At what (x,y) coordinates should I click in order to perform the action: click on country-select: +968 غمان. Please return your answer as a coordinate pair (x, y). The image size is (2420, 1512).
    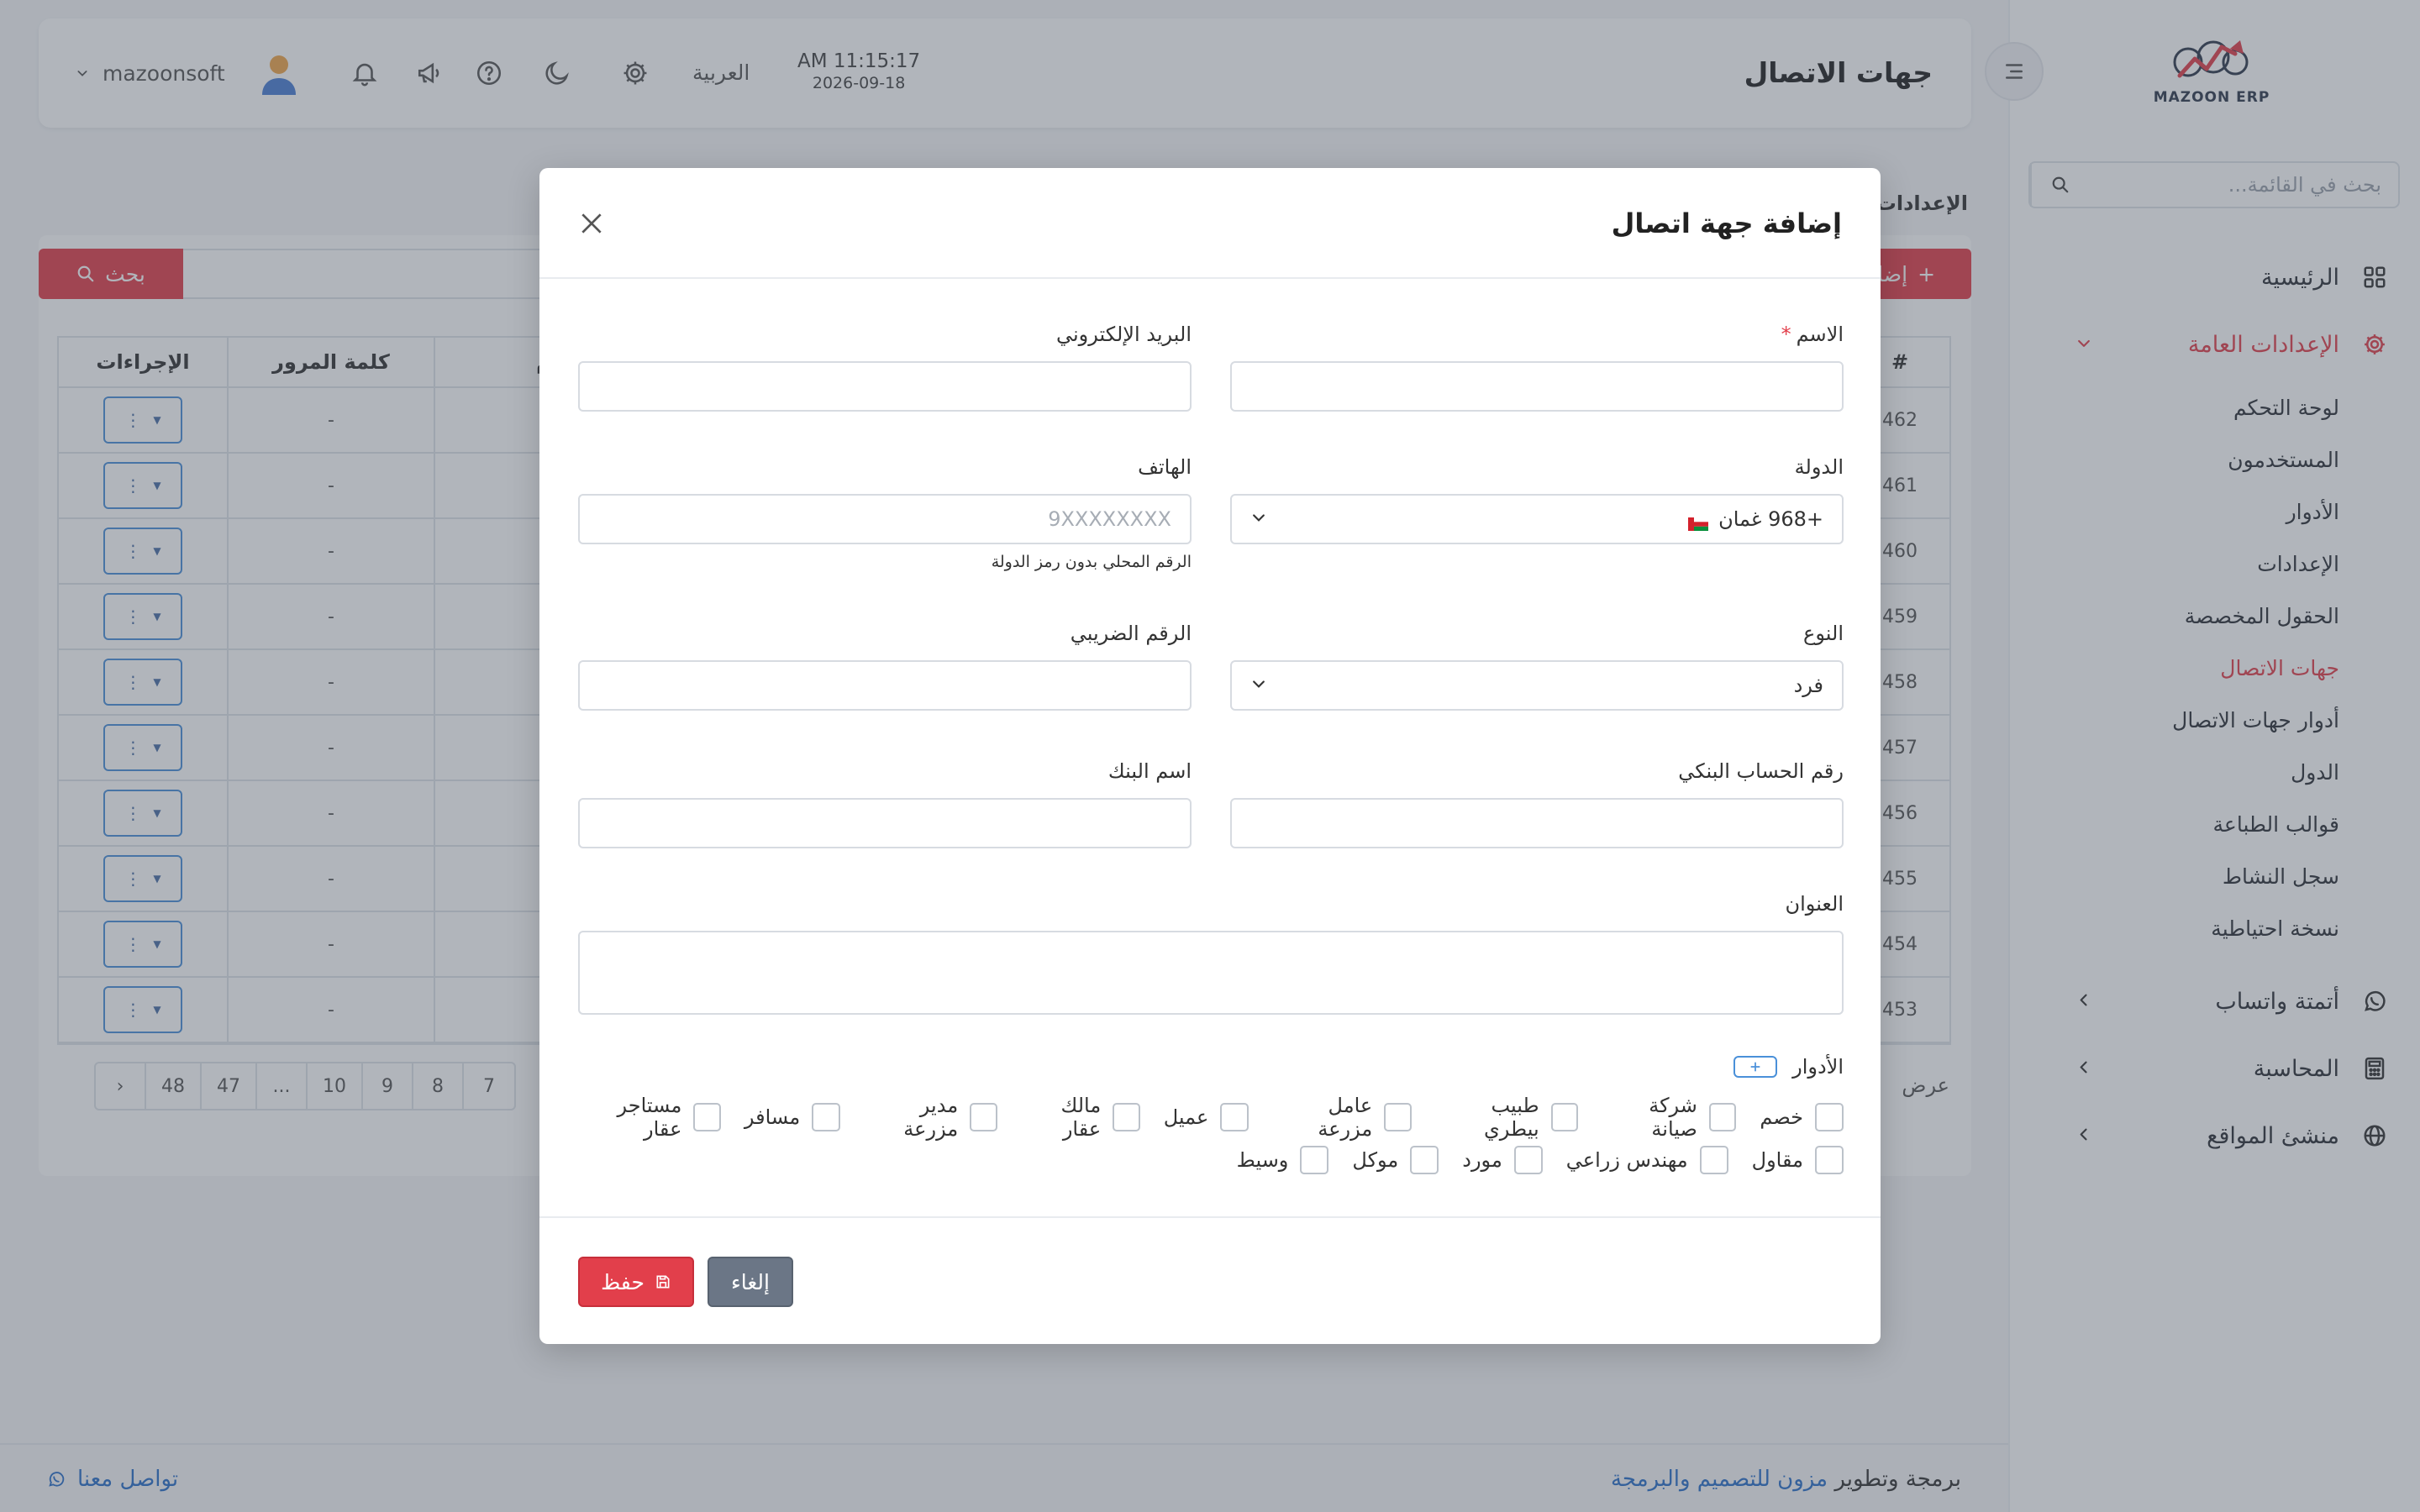
    Looking at the image, I should click on (1537, 519).